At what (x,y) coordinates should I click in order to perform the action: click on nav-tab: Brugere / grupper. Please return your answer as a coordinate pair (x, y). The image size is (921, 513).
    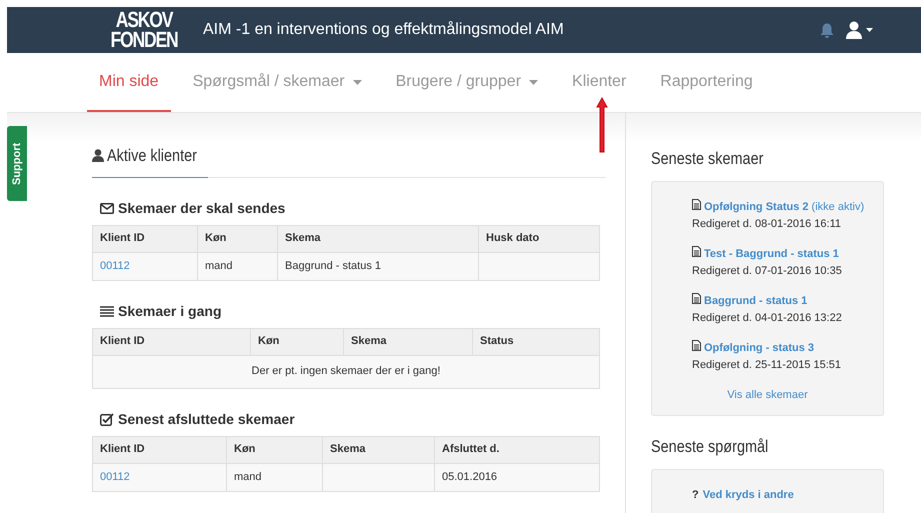
    Looking at the image, I should click on (467, 83).